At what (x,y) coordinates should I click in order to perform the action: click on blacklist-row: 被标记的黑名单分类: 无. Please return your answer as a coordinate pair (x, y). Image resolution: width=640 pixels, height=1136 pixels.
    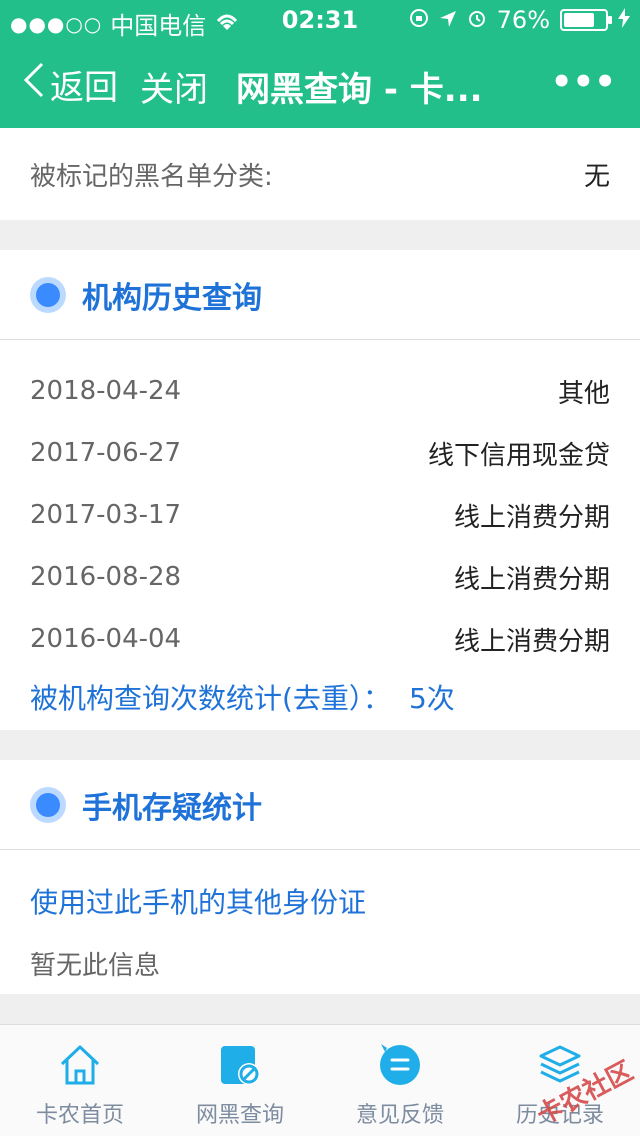
    Looking at the image, I should click on (320, 174).